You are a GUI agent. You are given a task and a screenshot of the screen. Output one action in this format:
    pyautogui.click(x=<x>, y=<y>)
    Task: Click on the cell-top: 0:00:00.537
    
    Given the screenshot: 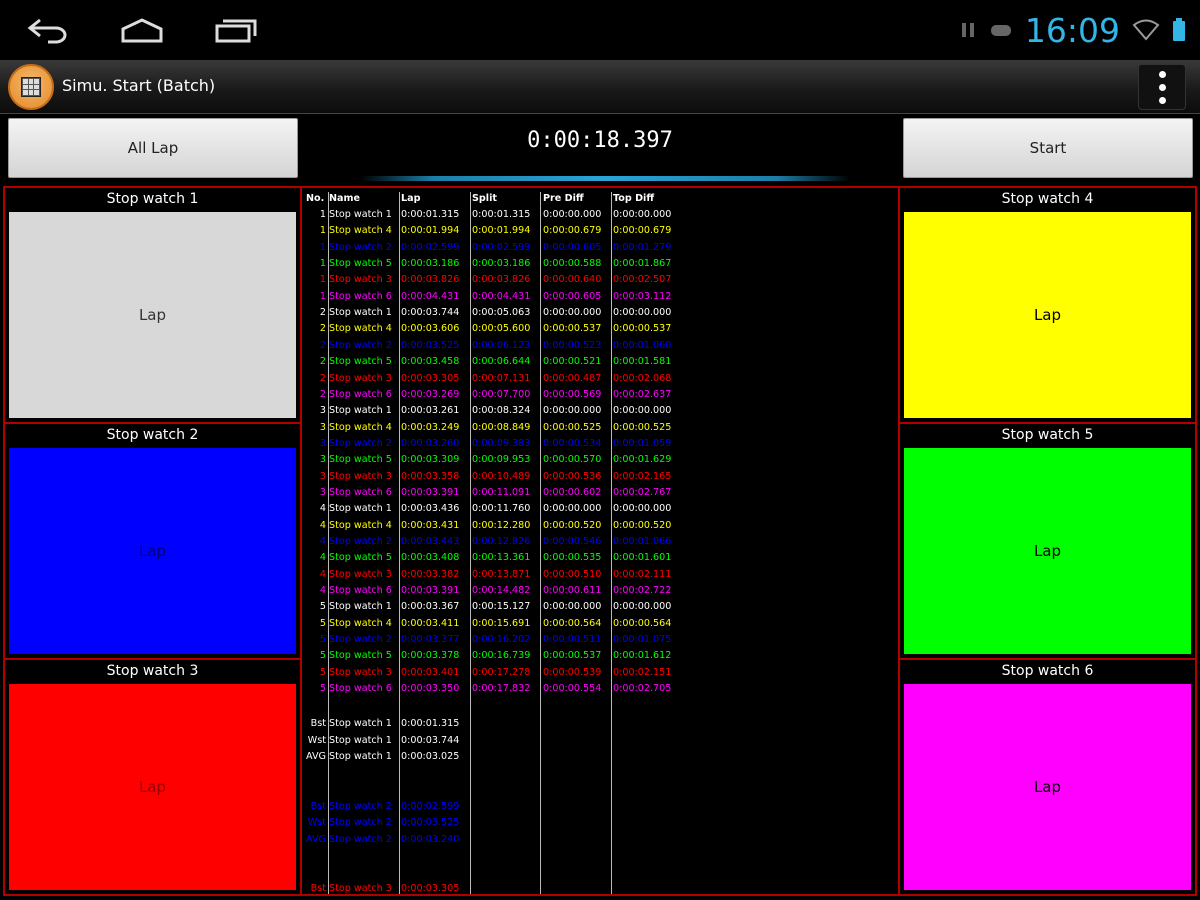 What is the action you would take?
    pyautogui.click(x=642, y=329)
    